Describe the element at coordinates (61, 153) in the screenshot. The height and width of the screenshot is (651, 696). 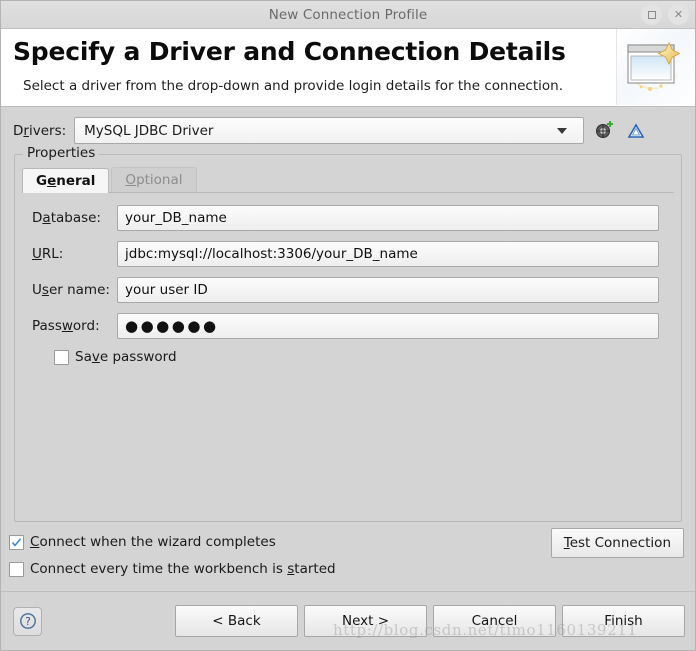
I see `properties-legend: Properties` at that location.